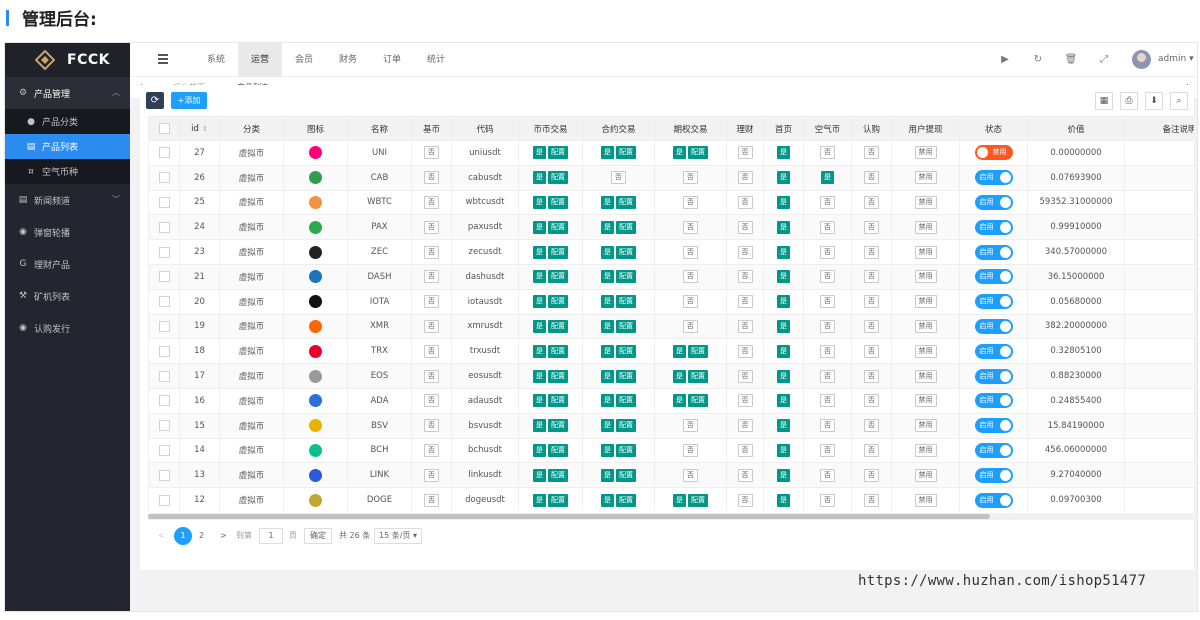 Image resolution: width=1200 pixels, height=620 pixels. What do you see at coordinates (1038, 60) in the screenshot?
I see `refresh-icon: ↻` at bounding box center [1038, 60].